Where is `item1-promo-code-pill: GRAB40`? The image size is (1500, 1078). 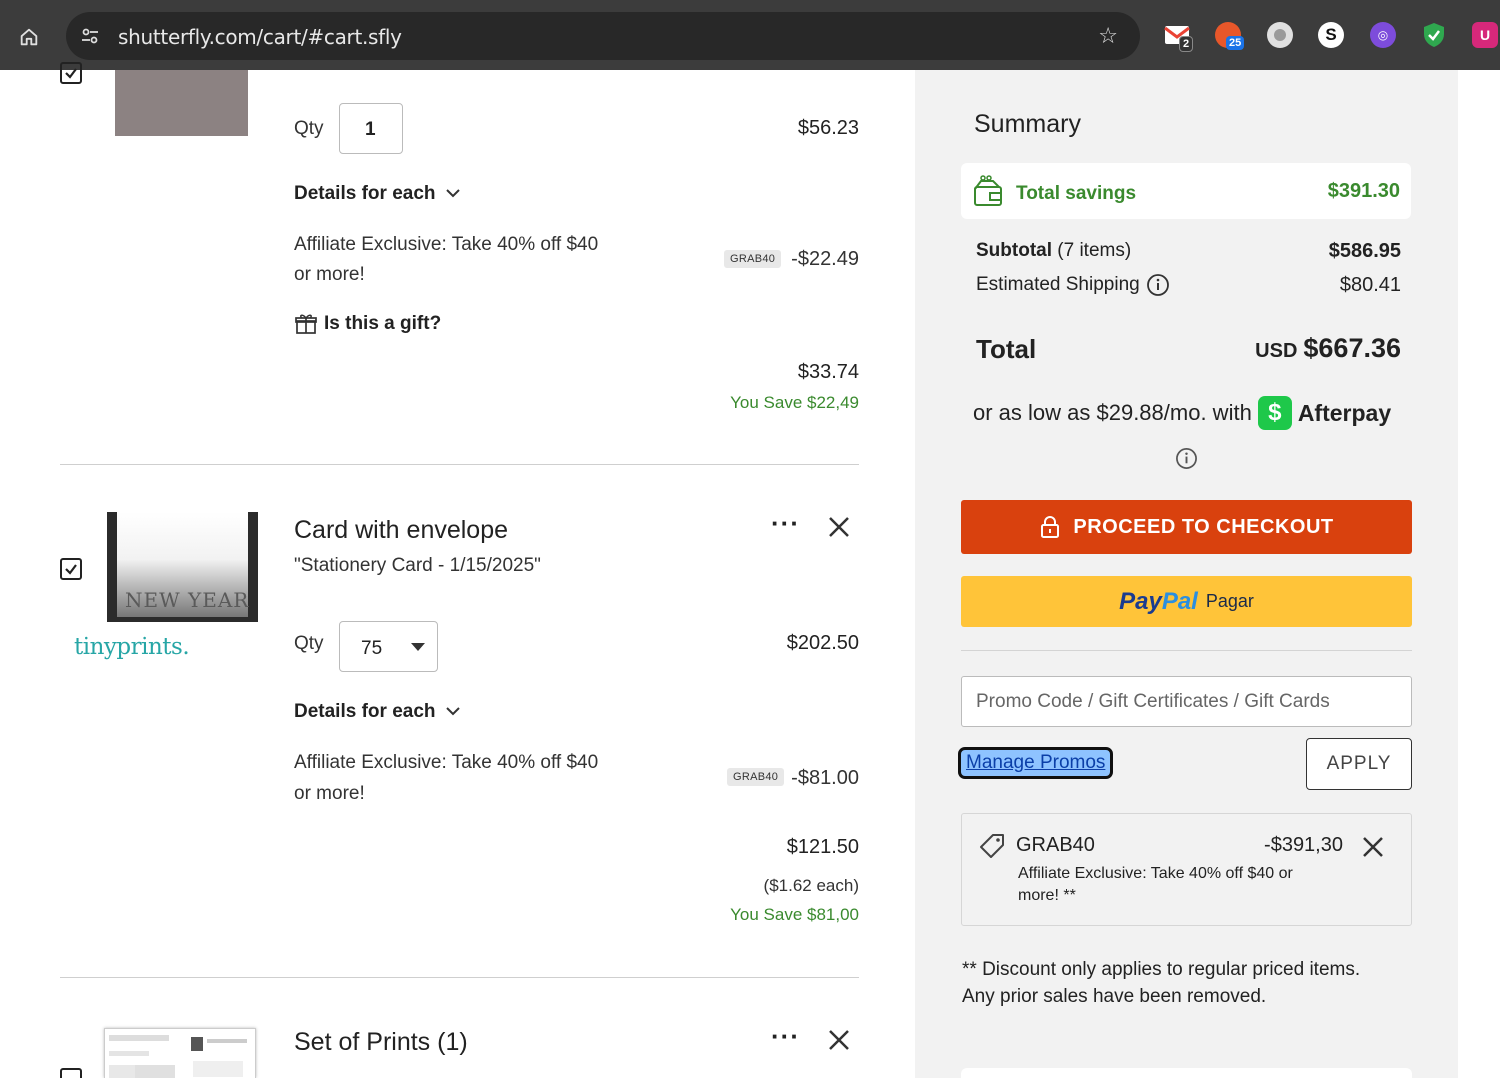
item1-promo-code-pill: GRAB40 is located at coordinates (753, 259).